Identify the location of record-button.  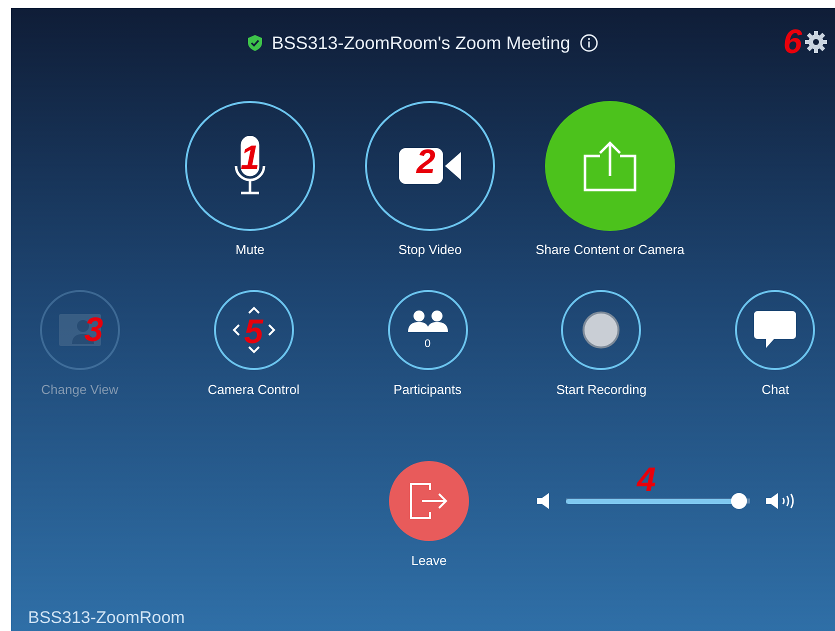
(601, 330).